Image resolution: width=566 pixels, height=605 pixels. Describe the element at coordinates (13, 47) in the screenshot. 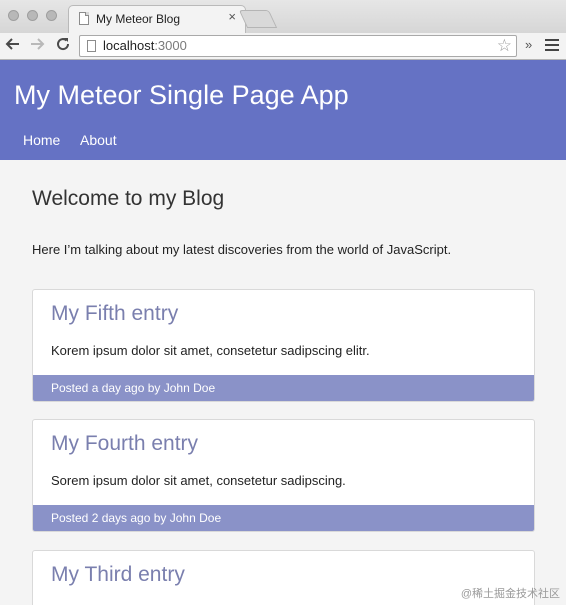

I see `back-arrow-icon` at that location.